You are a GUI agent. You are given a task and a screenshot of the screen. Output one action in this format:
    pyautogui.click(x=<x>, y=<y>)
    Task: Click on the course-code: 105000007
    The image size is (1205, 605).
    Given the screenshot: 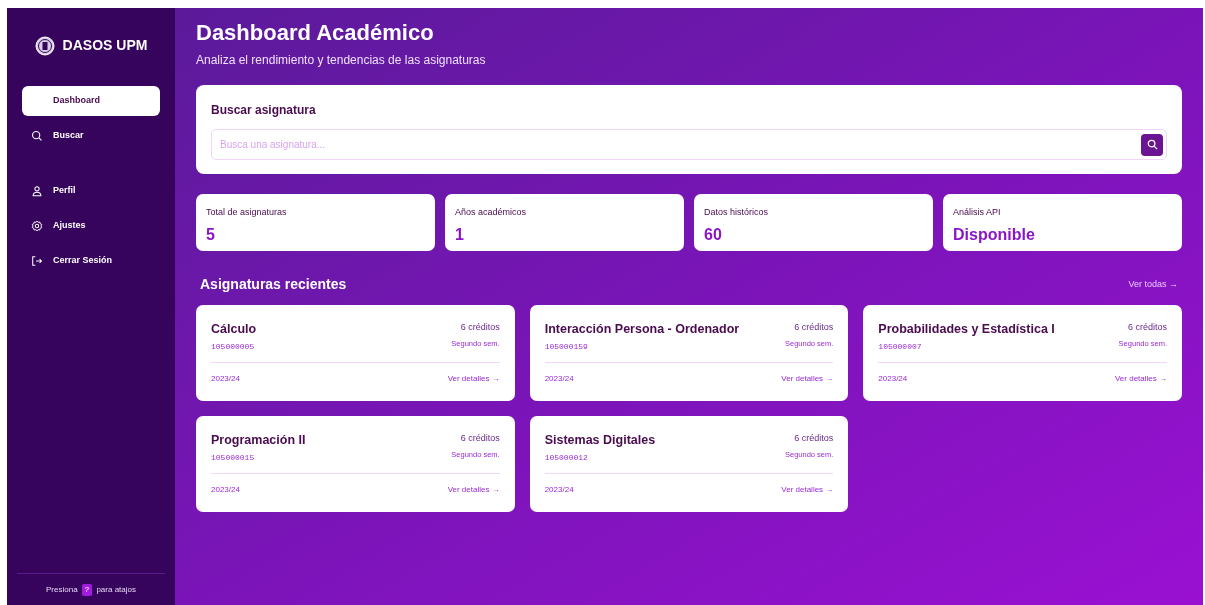 What is the action you would take?
    pyautogui.click(x=900, y=347)
    